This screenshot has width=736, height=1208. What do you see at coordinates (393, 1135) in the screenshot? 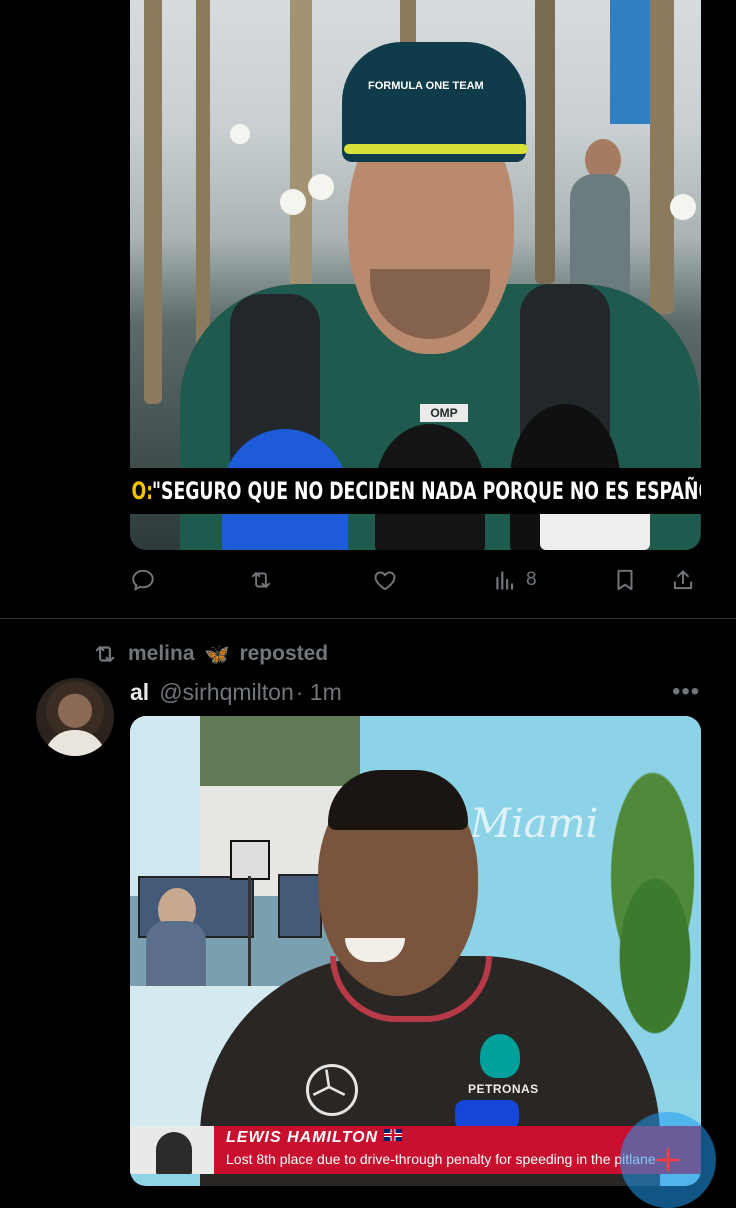
I see `uk-flag-icon` at bounding box center [393, 1135].